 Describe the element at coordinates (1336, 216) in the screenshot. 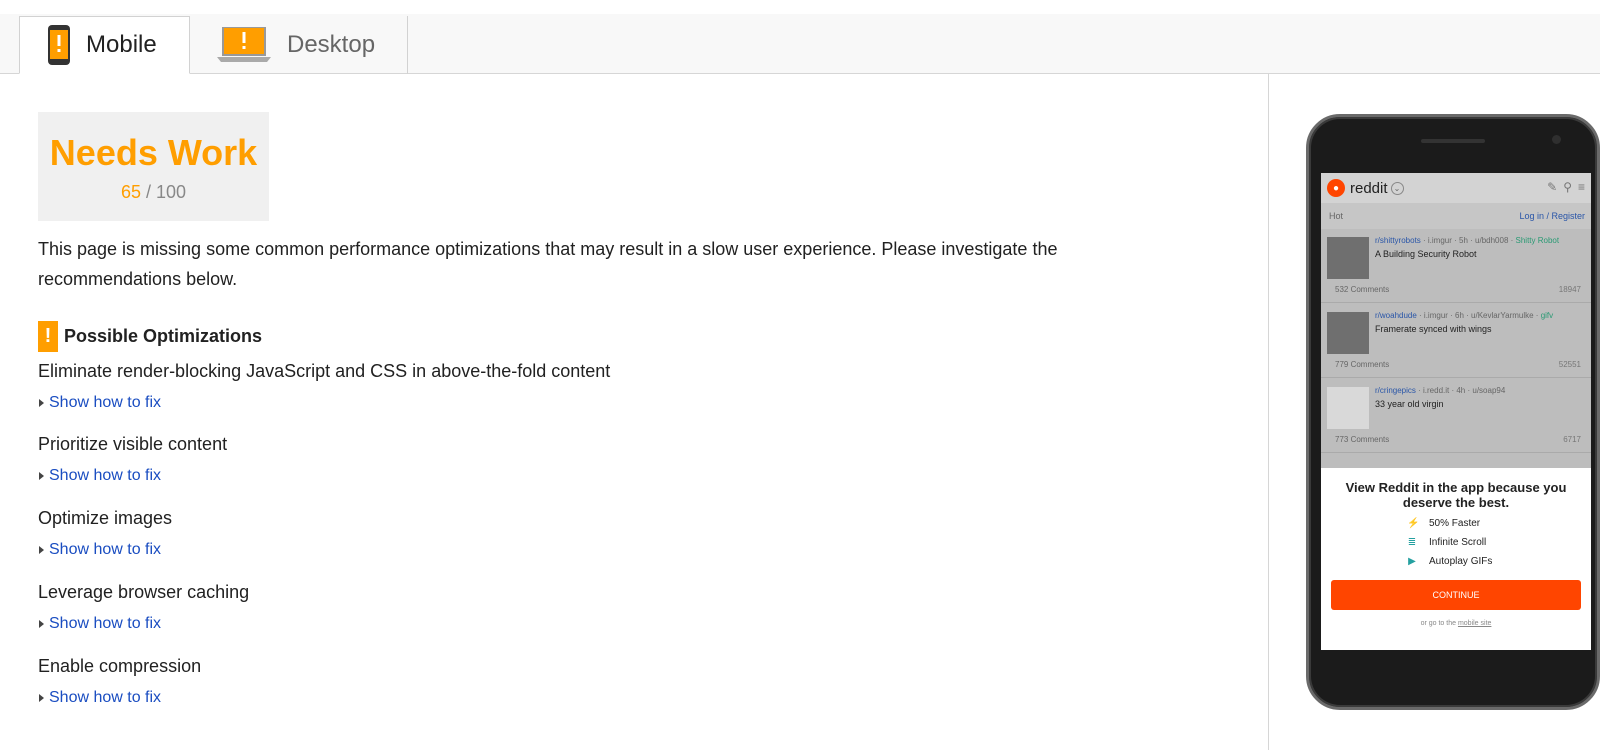

I see `sort-hot: Hot` at that location.